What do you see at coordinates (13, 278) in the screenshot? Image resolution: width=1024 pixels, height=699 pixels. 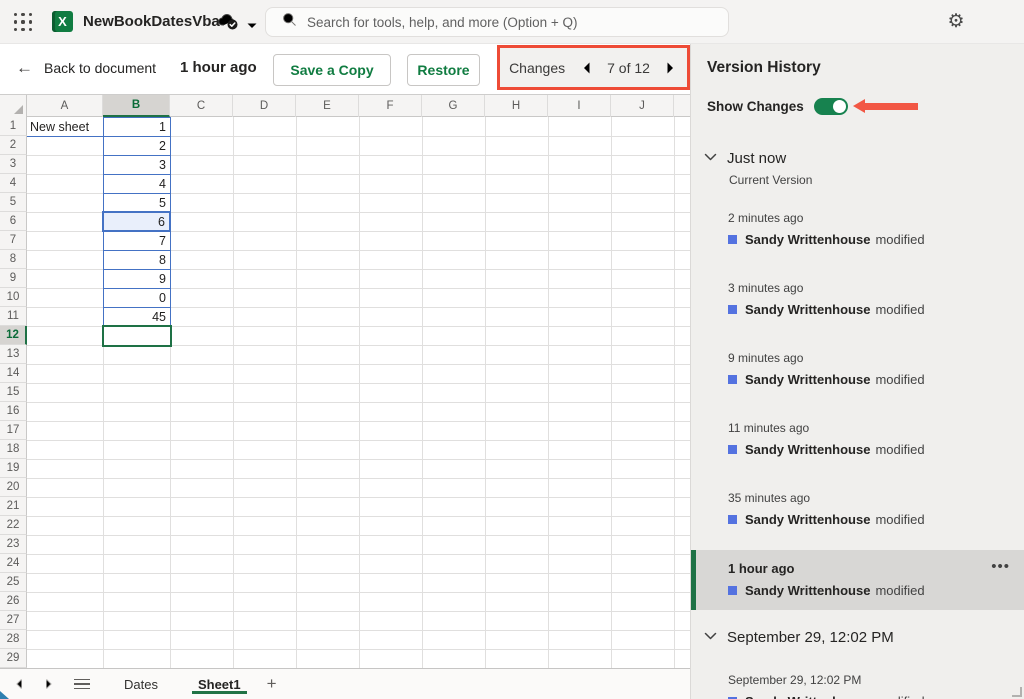 I see `row-header-9: 9` at bounding box center [13, 278].